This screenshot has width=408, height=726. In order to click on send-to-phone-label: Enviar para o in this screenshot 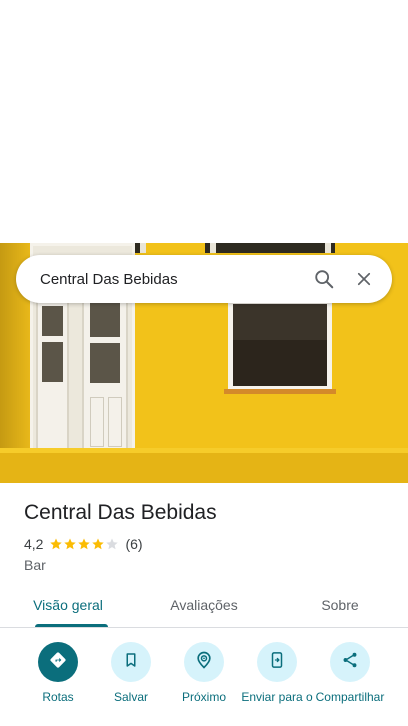, I will do `click(277, 697)`.